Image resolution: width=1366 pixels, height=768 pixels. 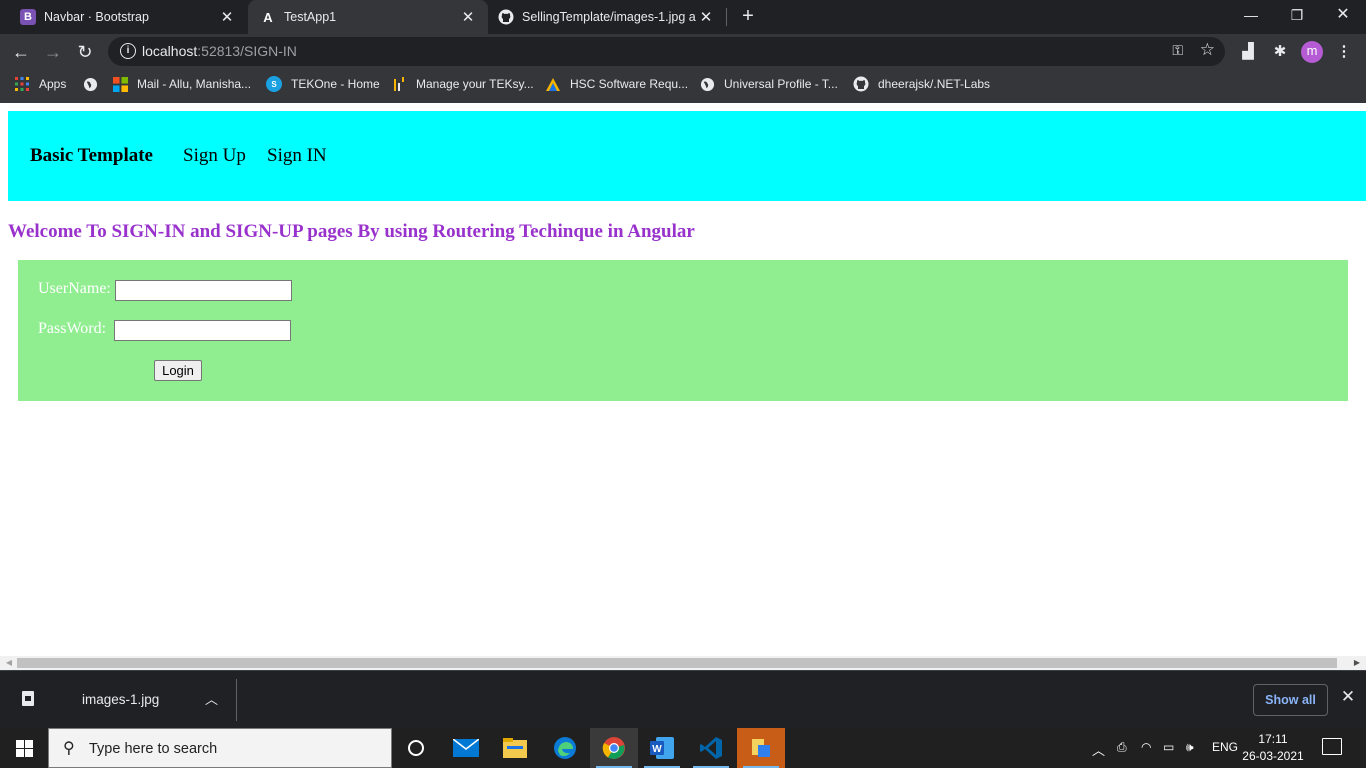 I want to click on extensions-icon: ✱, so click(x=1280, y=52).